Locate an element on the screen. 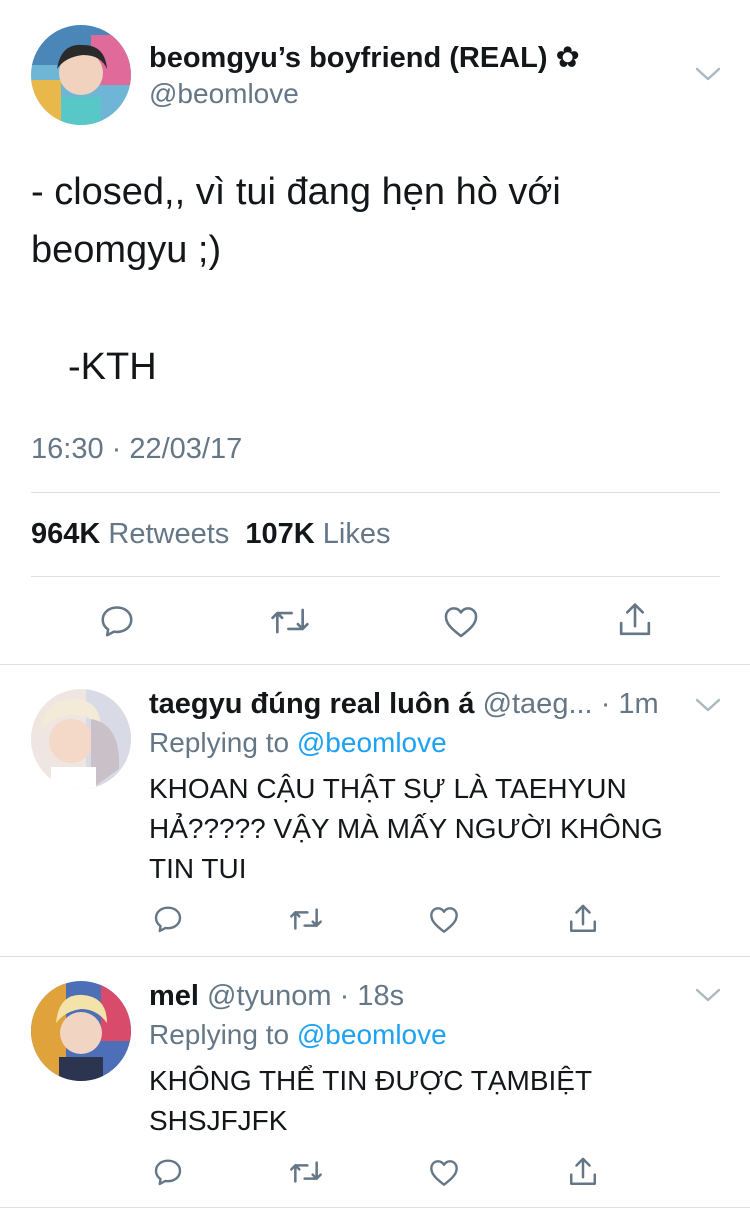 The height and width of the screenshot is (1209, 750). tweet-signature: -KTH is located at coordinates (112, 367).